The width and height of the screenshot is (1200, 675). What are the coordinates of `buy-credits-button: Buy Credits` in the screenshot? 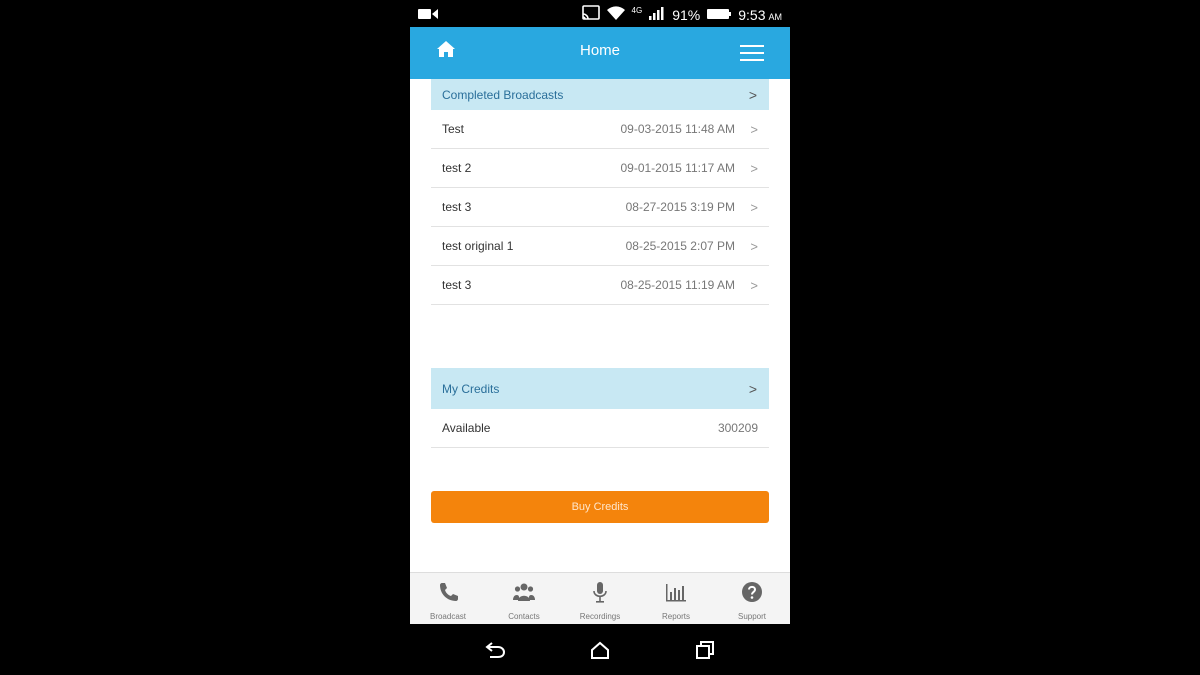 It's located at (600, 507).